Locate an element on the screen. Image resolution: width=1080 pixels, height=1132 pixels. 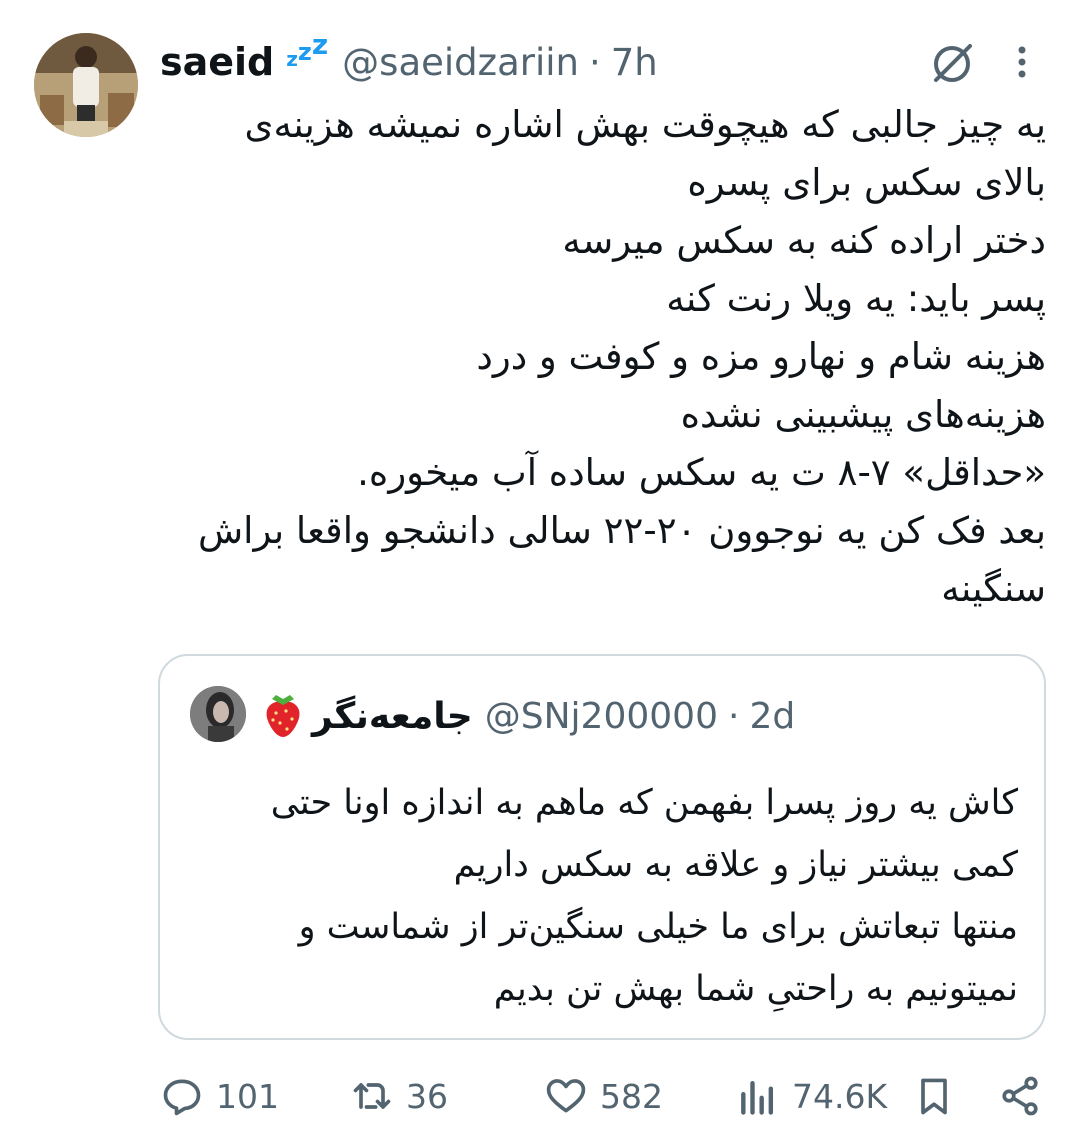
author-handle: @saeidzariin is located at coordinates (460, 62).